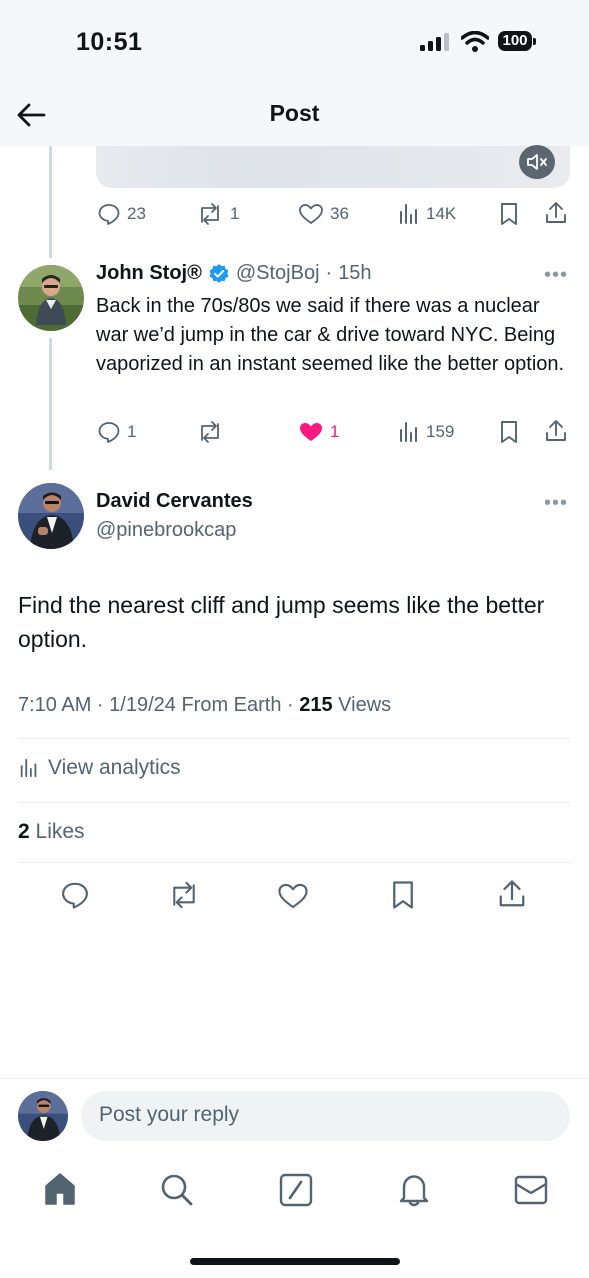 This screenshot has width=589, height=1278. What do you see at coordinates (436, 42) in the screenshot?
I see `cellular-signal-icon` at bounding box center [436, 42].